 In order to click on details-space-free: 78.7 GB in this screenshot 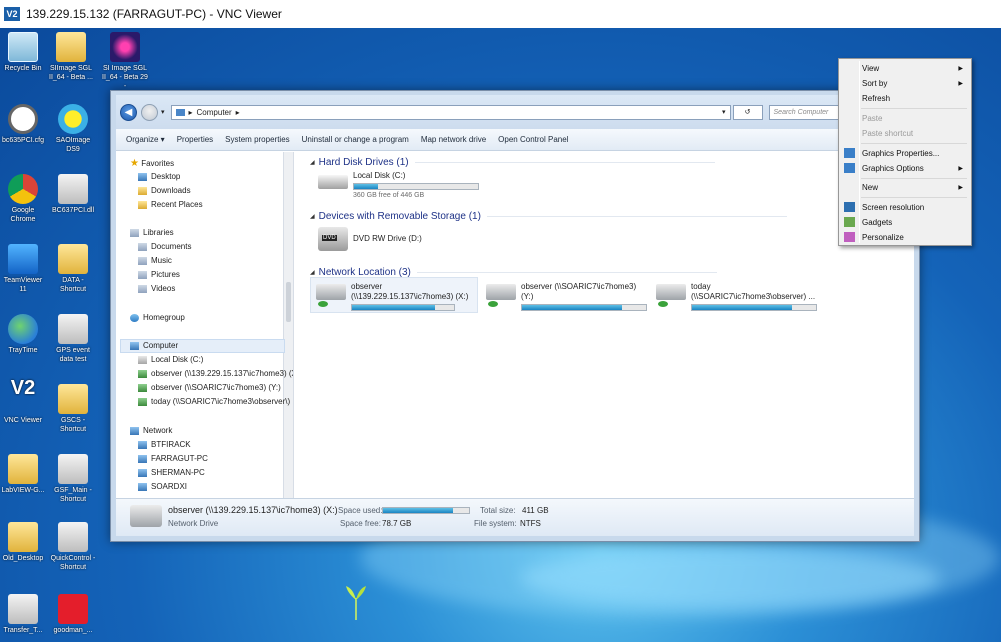, I will do `click(397, 523)`.